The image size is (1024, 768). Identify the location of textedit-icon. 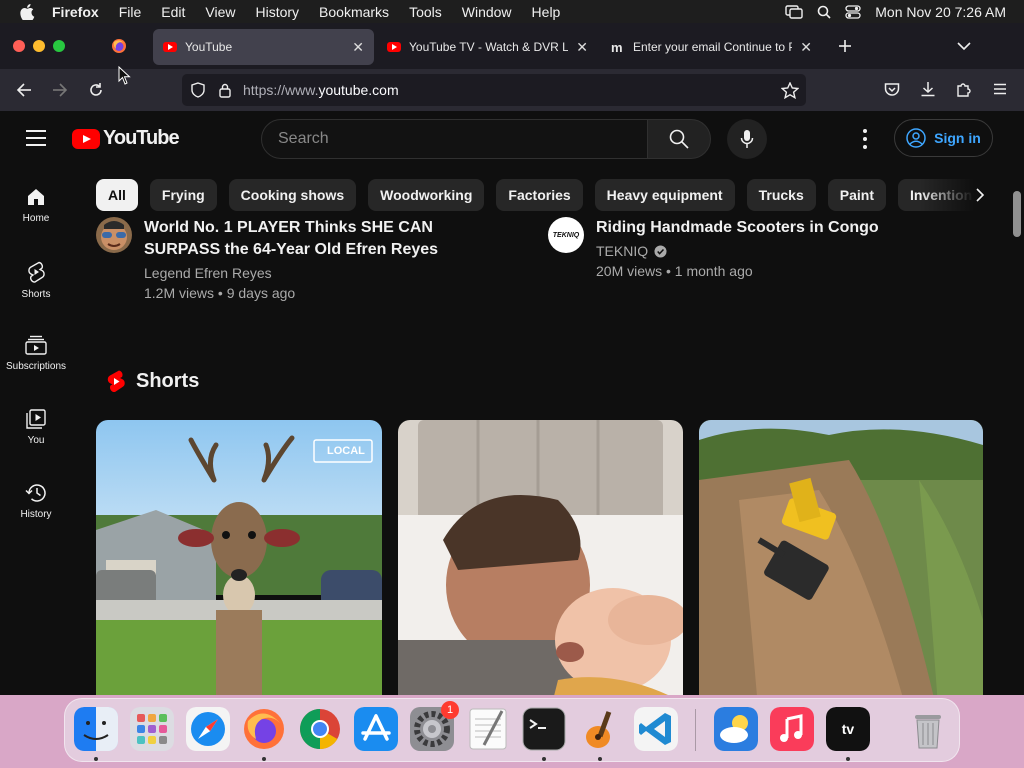
(488, 729).